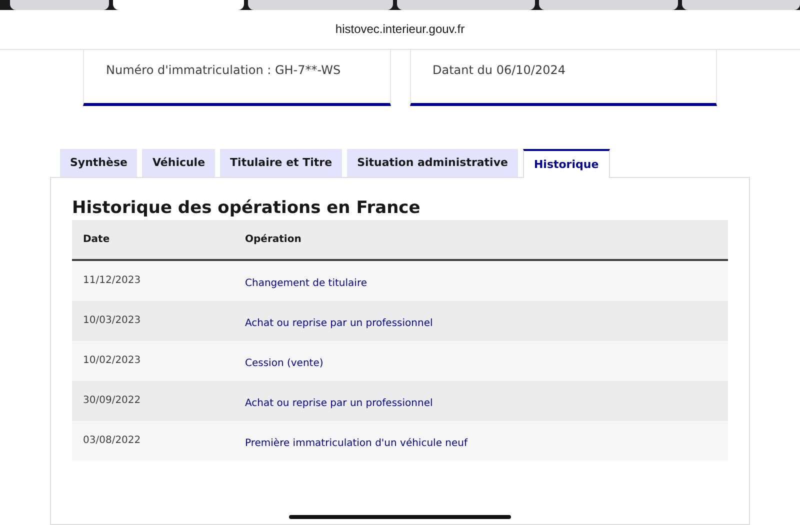 This screenshot has width=800, height=525. I want to click on operation-link: Première immatriculation d'un véhicule neuf, so click(356, 444).